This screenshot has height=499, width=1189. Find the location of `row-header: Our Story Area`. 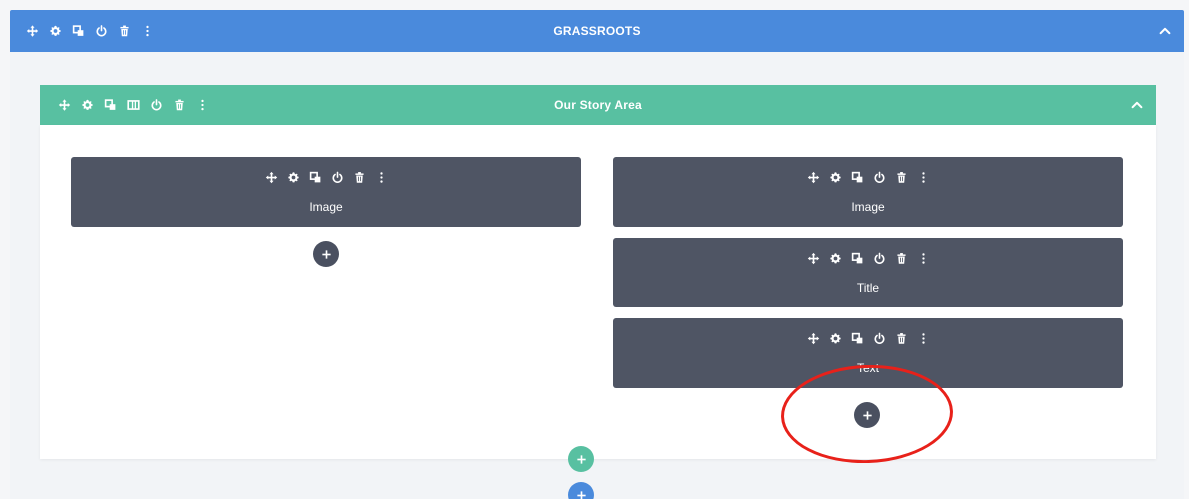

row-header: Our Story Area is located at coordinates (598, 105).